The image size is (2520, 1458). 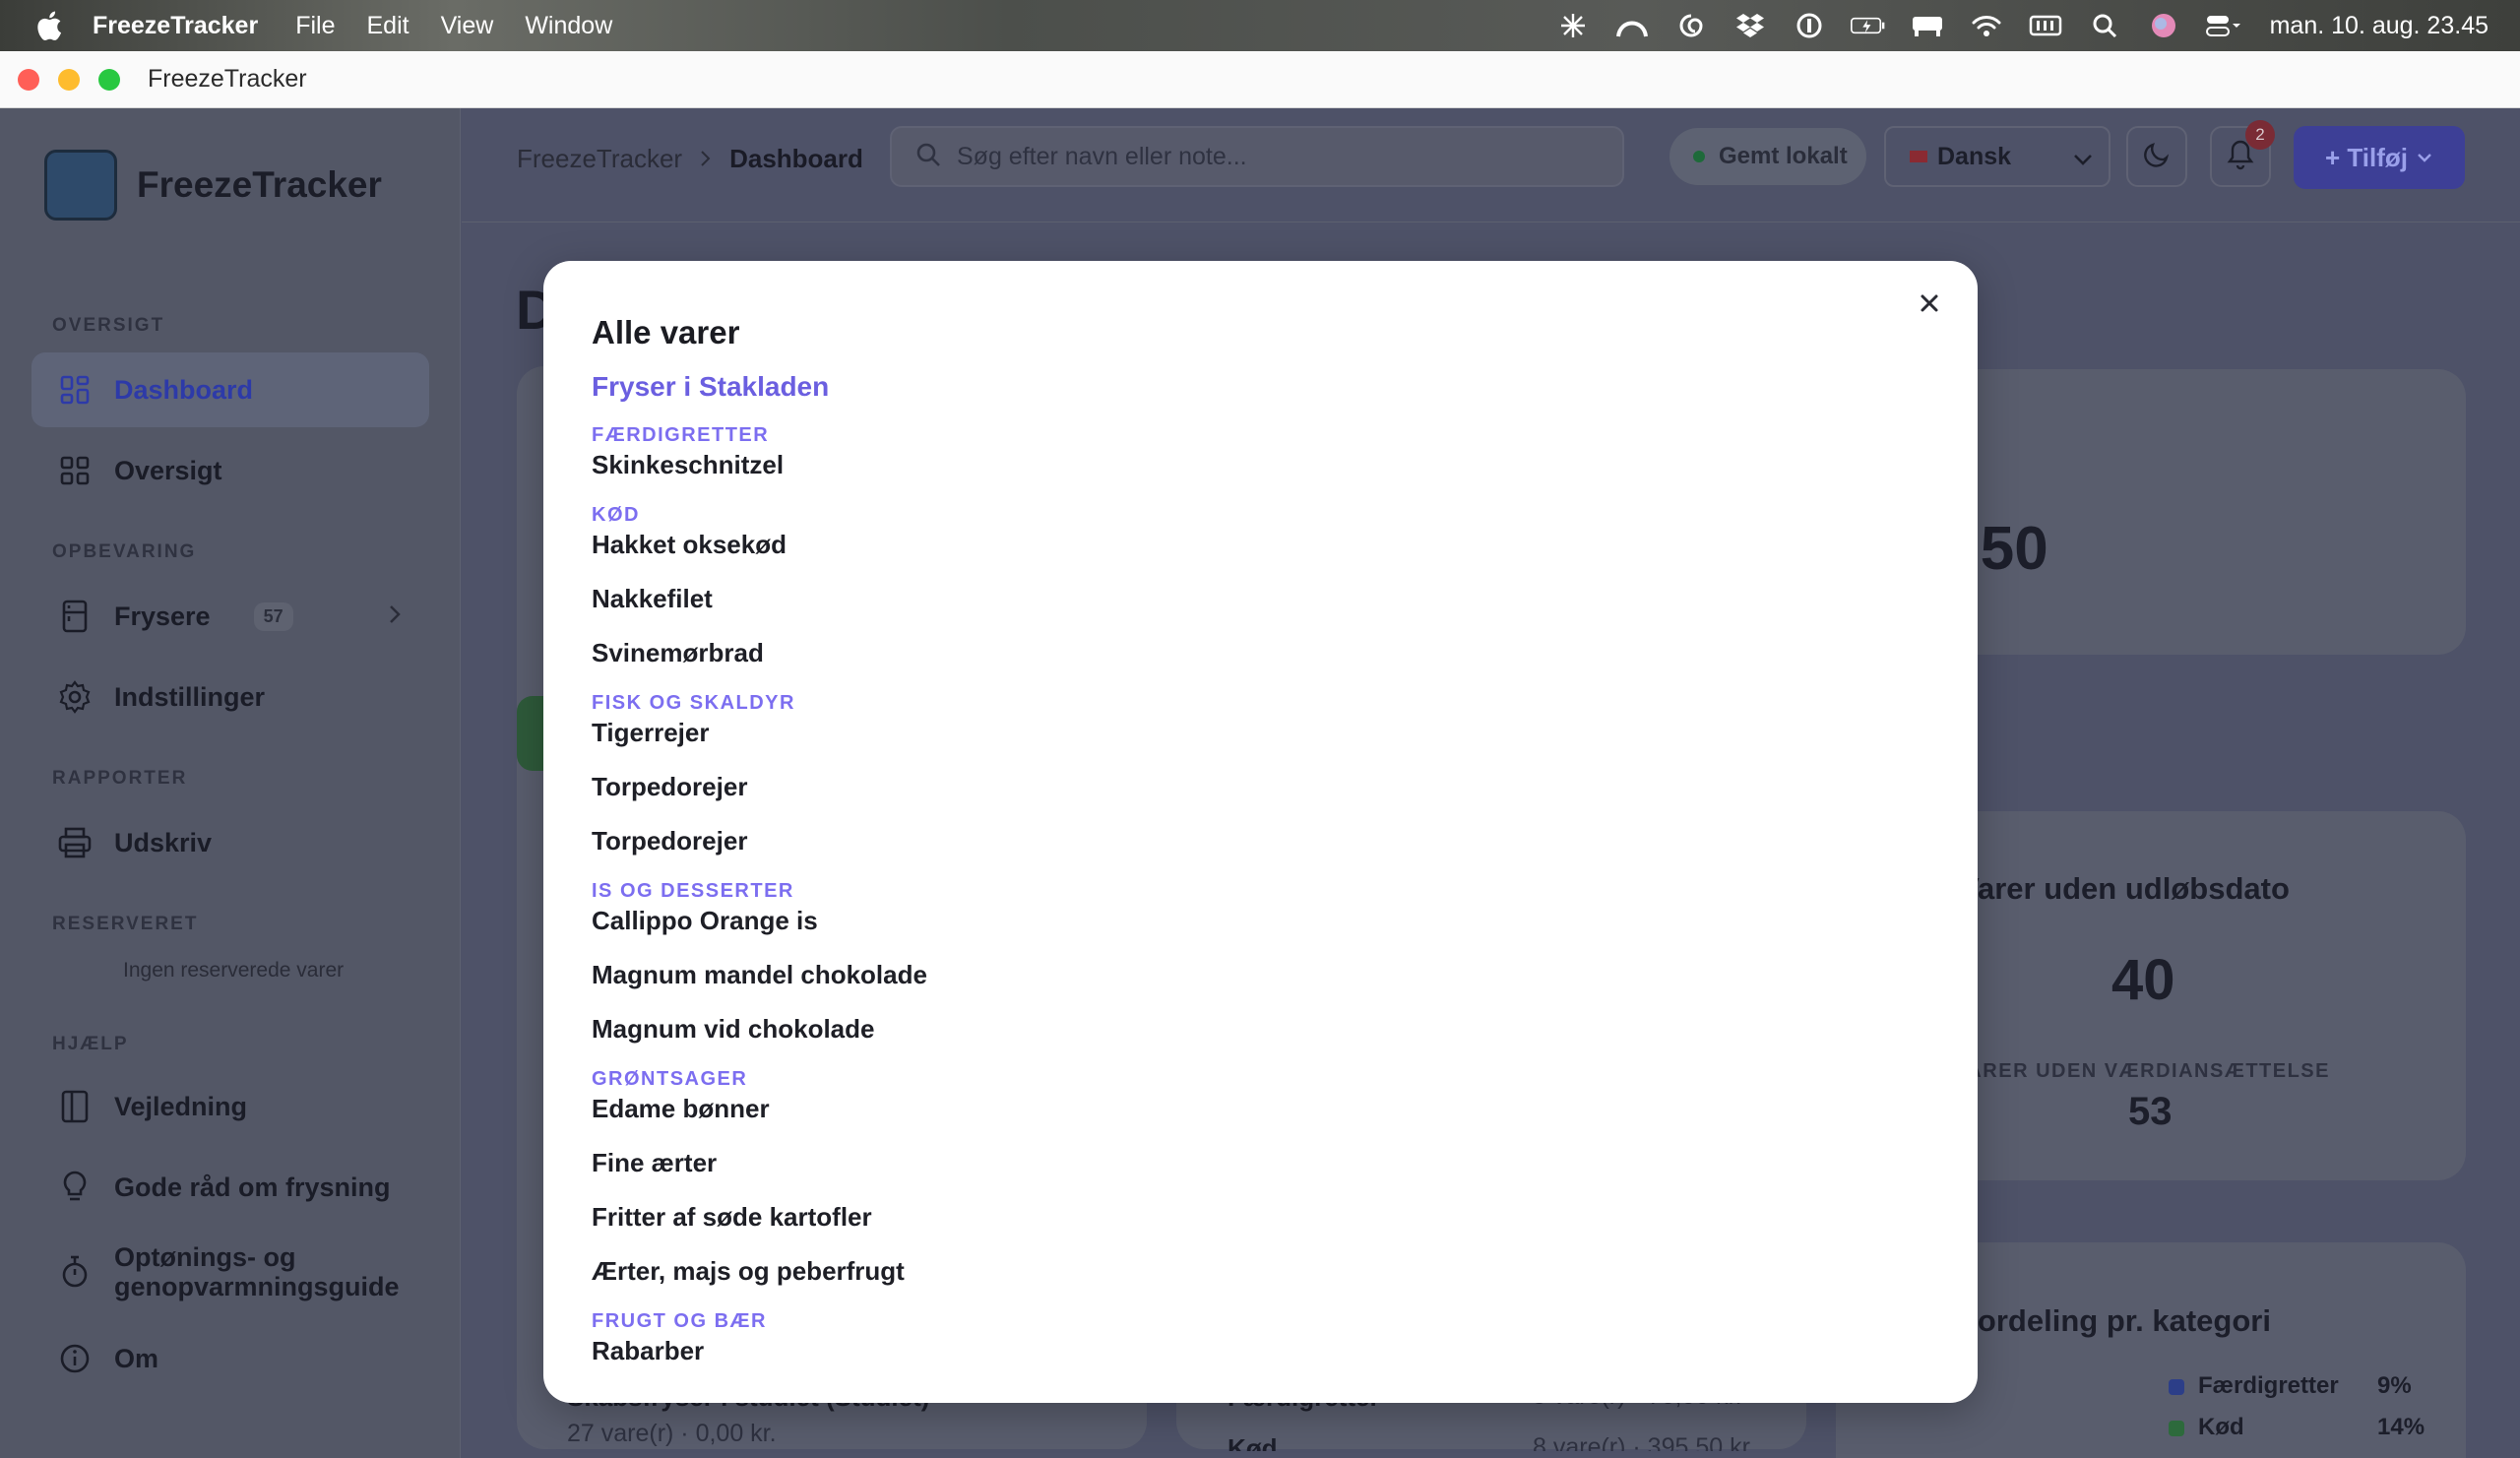 What do you see at coordinates (75, 1187) in the screenshot?
I see `lightbulb-icon` at bounding box center [75, 1187].